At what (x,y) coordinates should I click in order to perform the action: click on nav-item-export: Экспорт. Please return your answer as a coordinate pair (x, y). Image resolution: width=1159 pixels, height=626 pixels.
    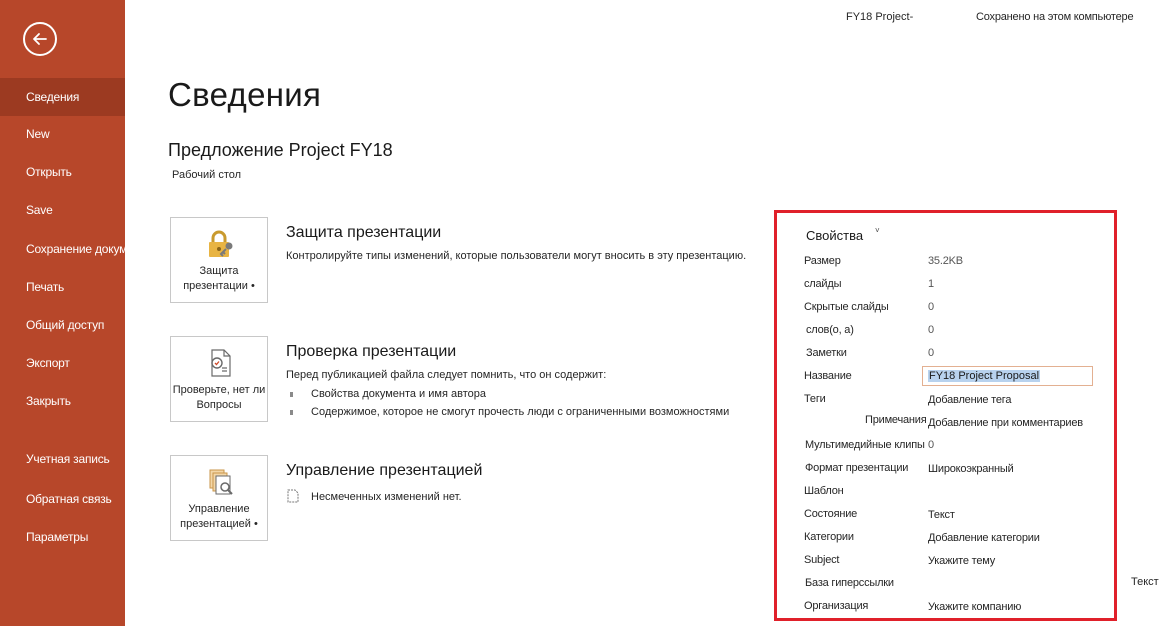
    Looking at the image, I should click on (62, 363).